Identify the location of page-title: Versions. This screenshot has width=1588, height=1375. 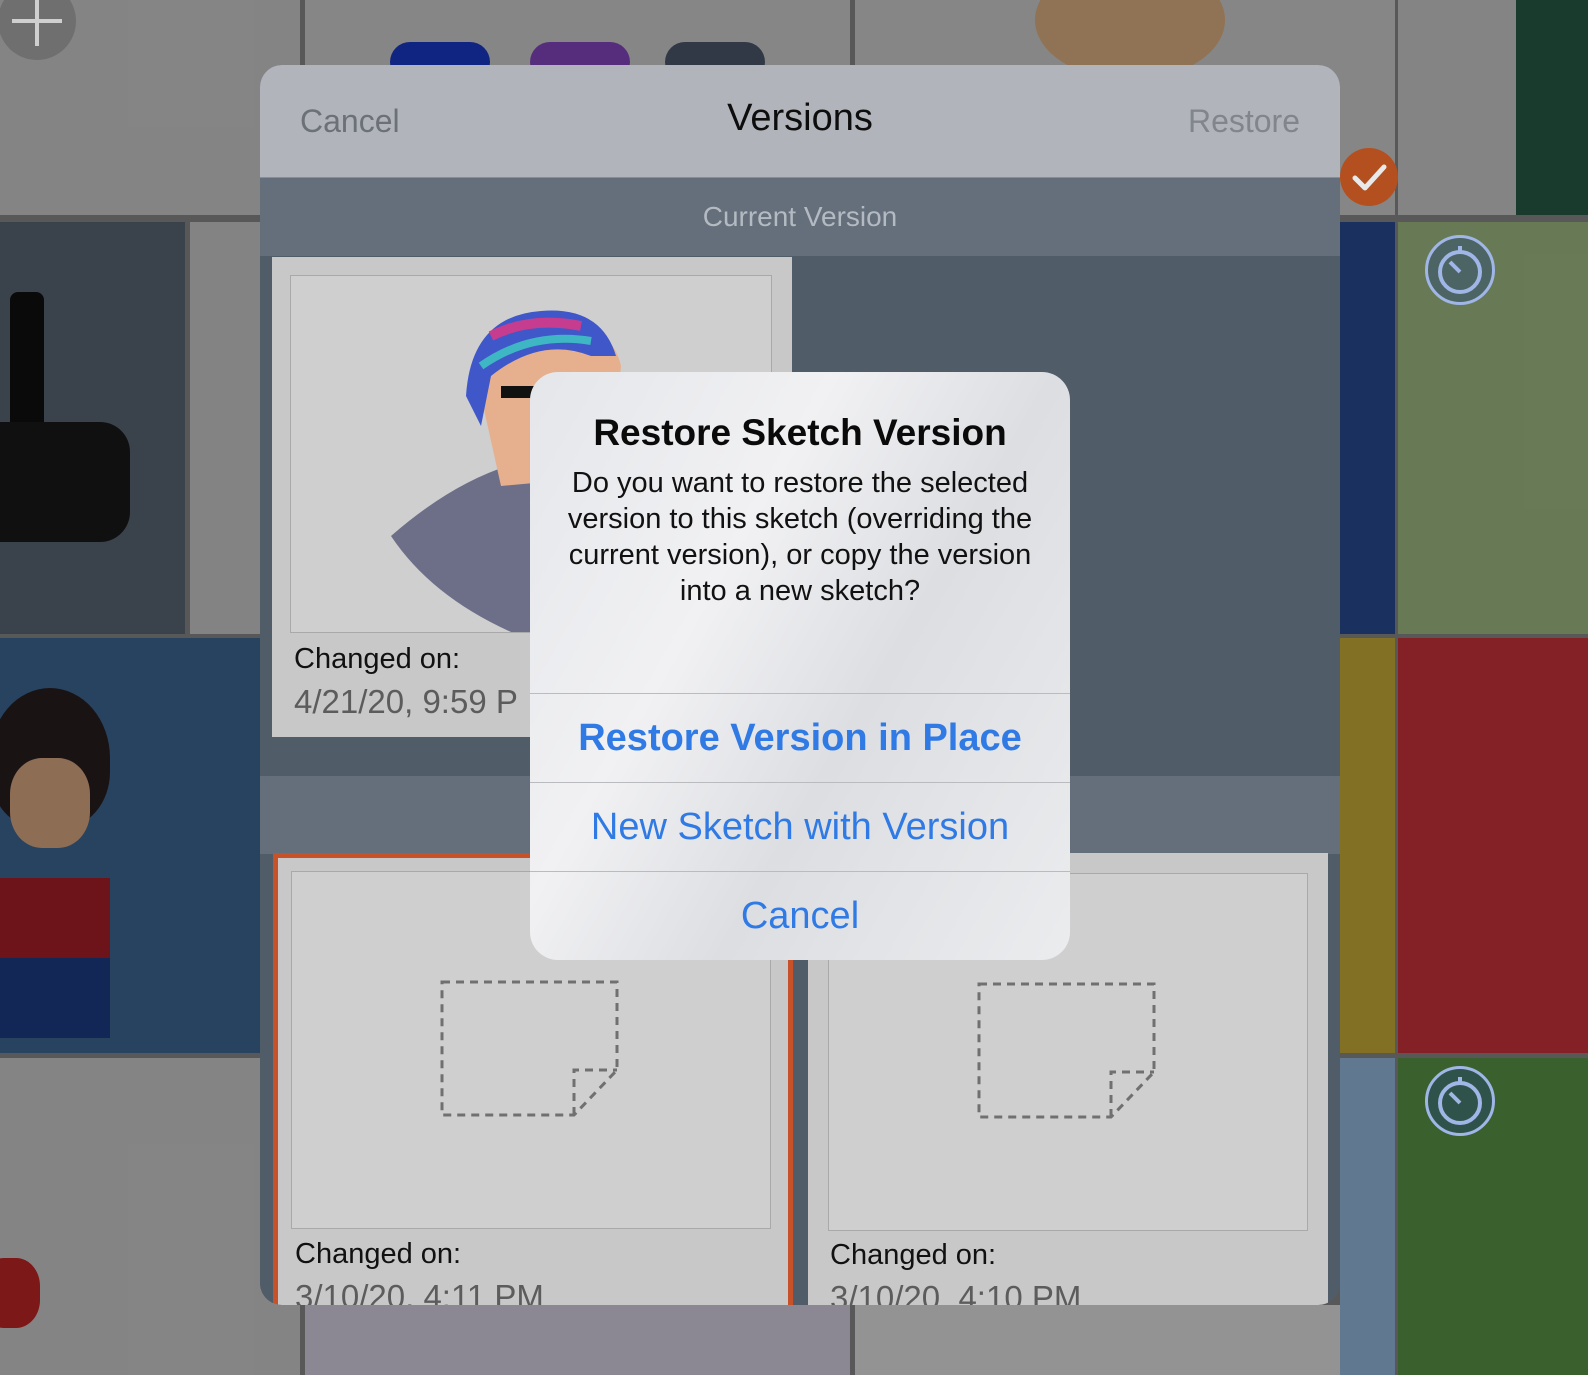
(800, 118).